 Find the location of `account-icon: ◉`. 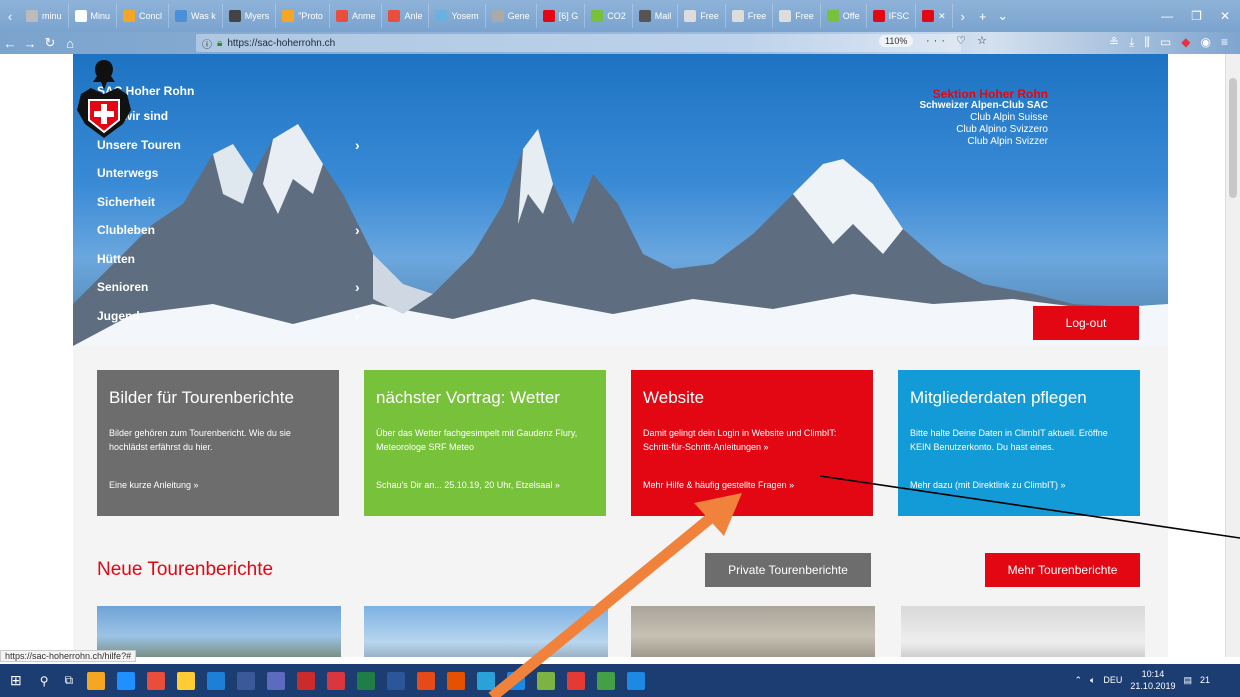

account-icon: ◉ is located at coordinates (1206, 42).